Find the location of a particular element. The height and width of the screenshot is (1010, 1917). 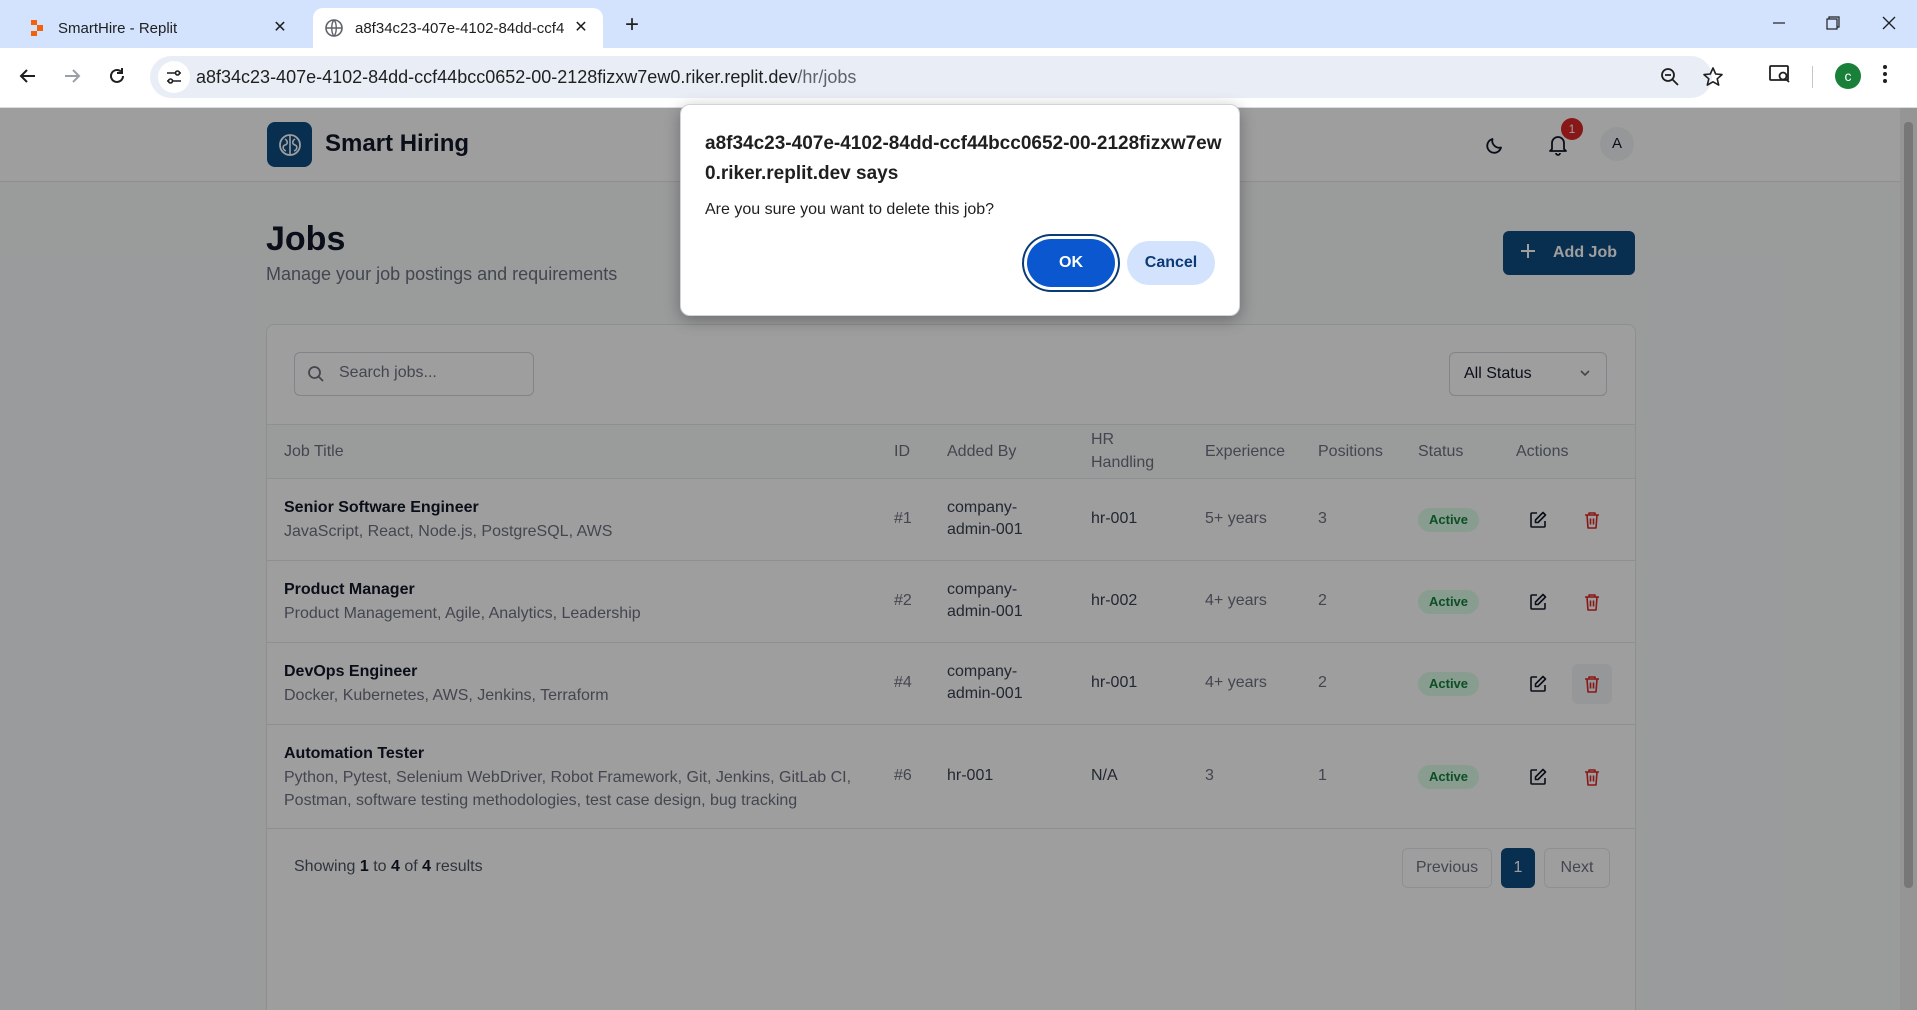

back-icon is located at coordinates (28, 76).